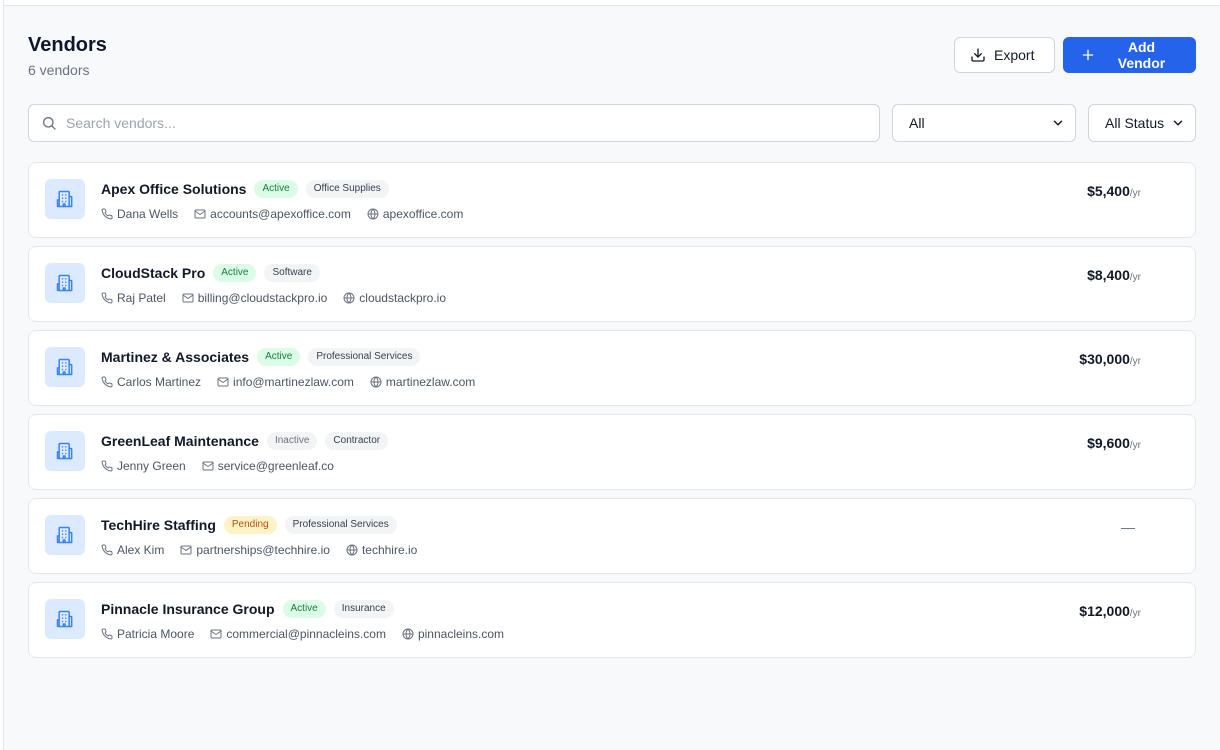  What do you see at coordinates (148, 214) in the screenshot?
I see `contact-name: Dana Wells` at bounding box center [148, 214].